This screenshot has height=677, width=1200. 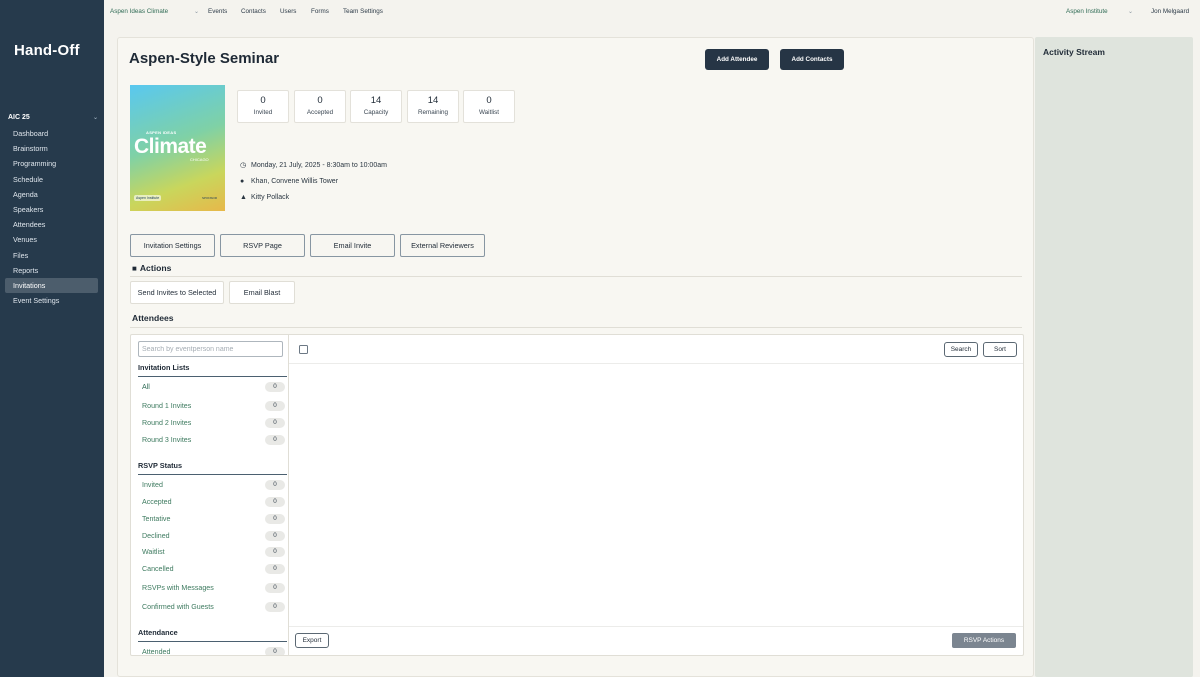 What do you see at coordinates (253, 11) in the screenshot?
I see `top-nav-contacts: Contacts` at bounding box center [253, 11].